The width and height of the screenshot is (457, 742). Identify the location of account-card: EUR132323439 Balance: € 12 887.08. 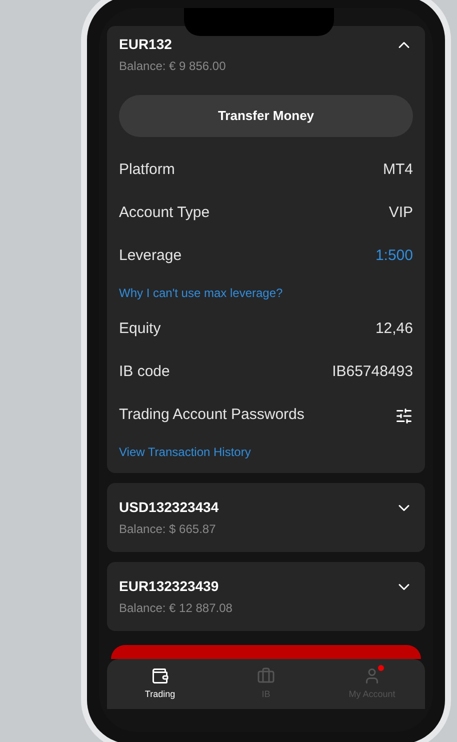
(266, 596).